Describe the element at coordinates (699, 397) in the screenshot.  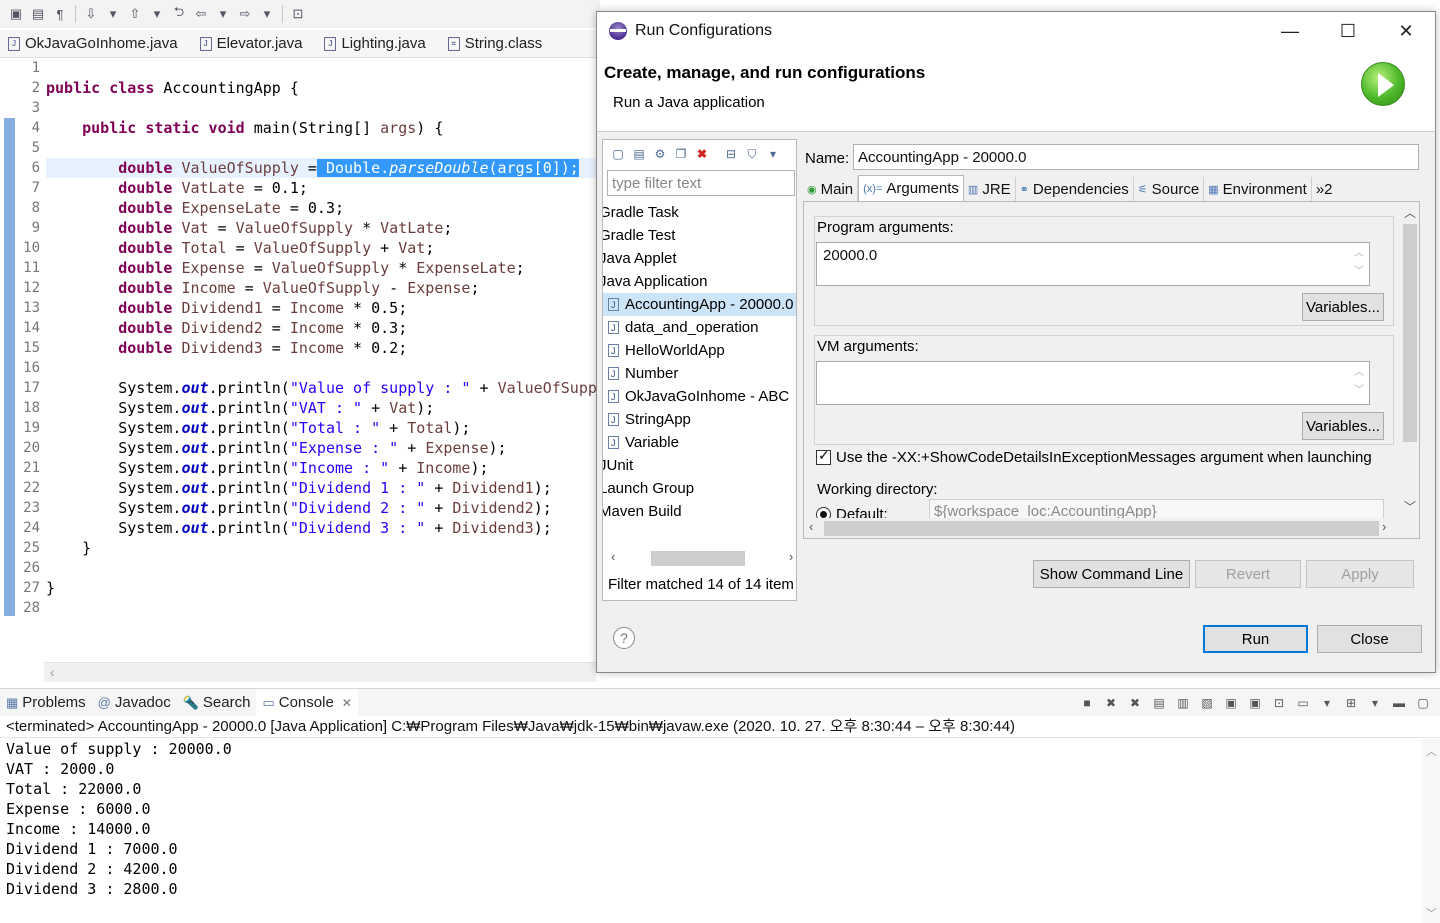
I see `tree-item-okjavagoinhome: OkJavaGoInhome - ABC` at that location.